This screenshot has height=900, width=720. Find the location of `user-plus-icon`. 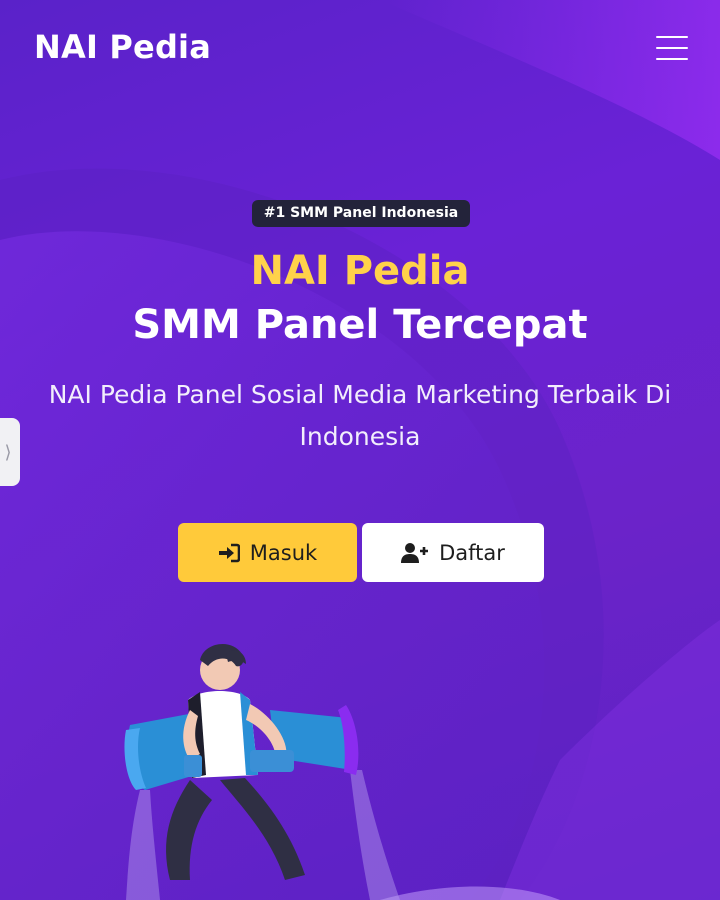

user-plus-icon is located at coordinates (415, 553).